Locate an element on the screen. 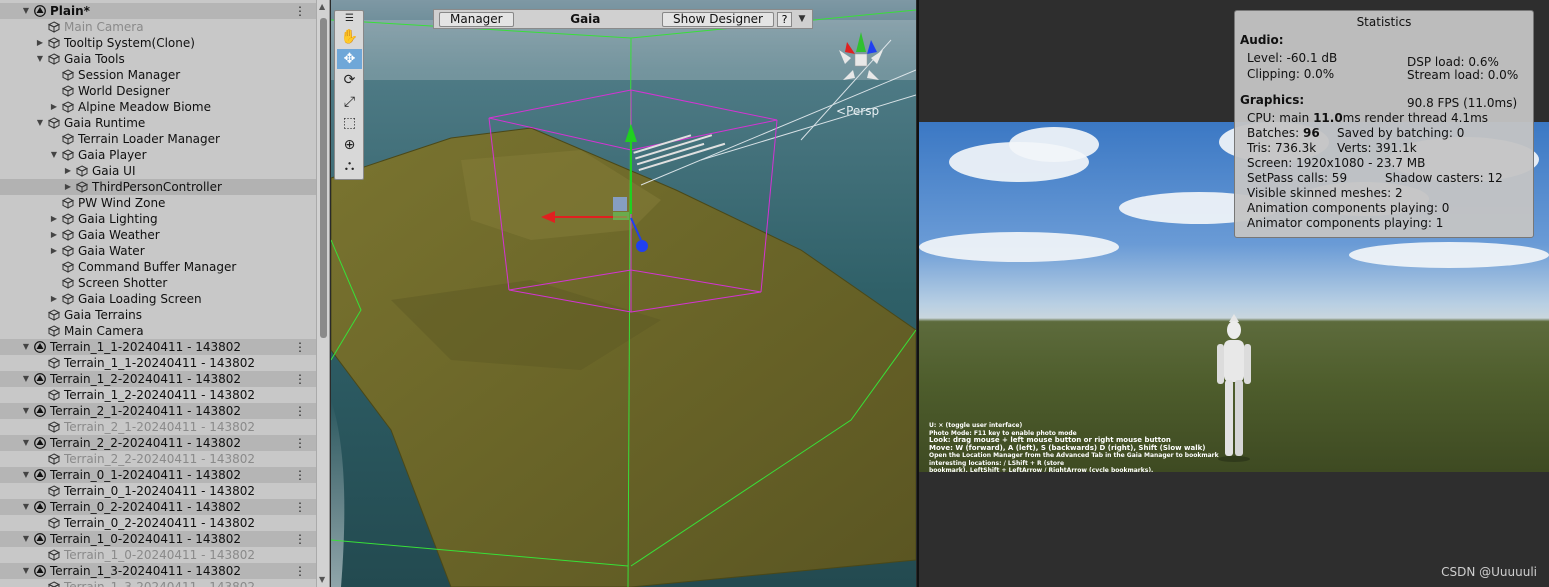 The image size is (1549, 587). hierarchy-item: ▶ ThirdPersonController is located at coordinates (158, 187).